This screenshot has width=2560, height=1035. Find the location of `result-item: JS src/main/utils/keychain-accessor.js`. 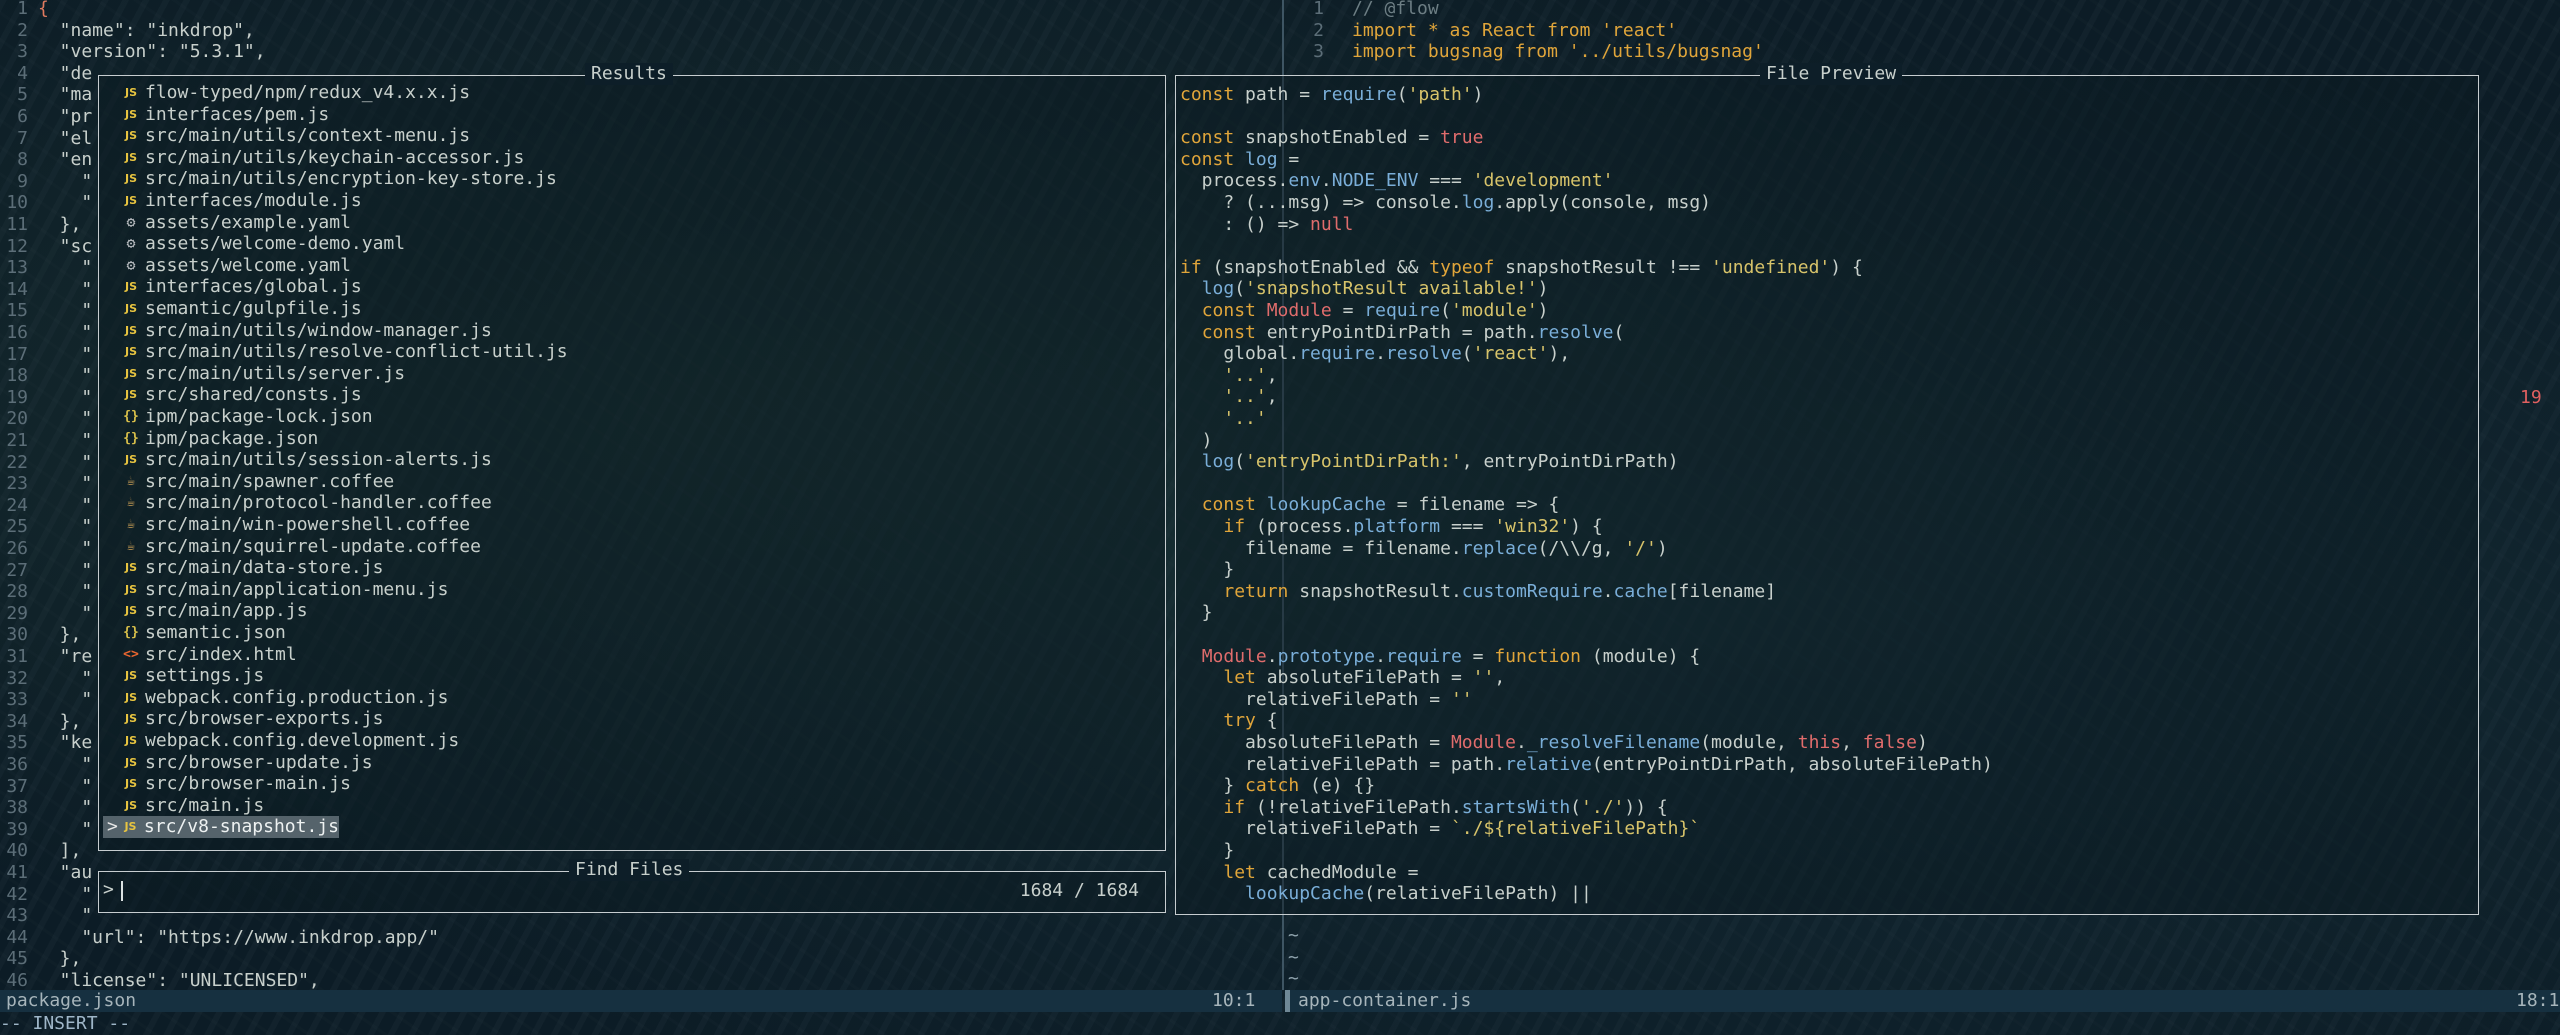

result-item: JS src/main/utils/keychain-accessor.js is located at coordinates (313, 158).